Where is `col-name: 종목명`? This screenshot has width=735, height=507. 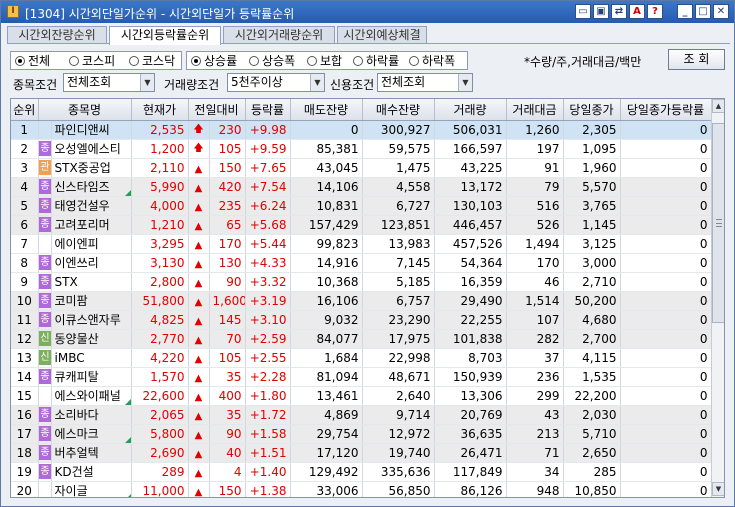
col-name: 종목명 is located at coordinates (85, 110).